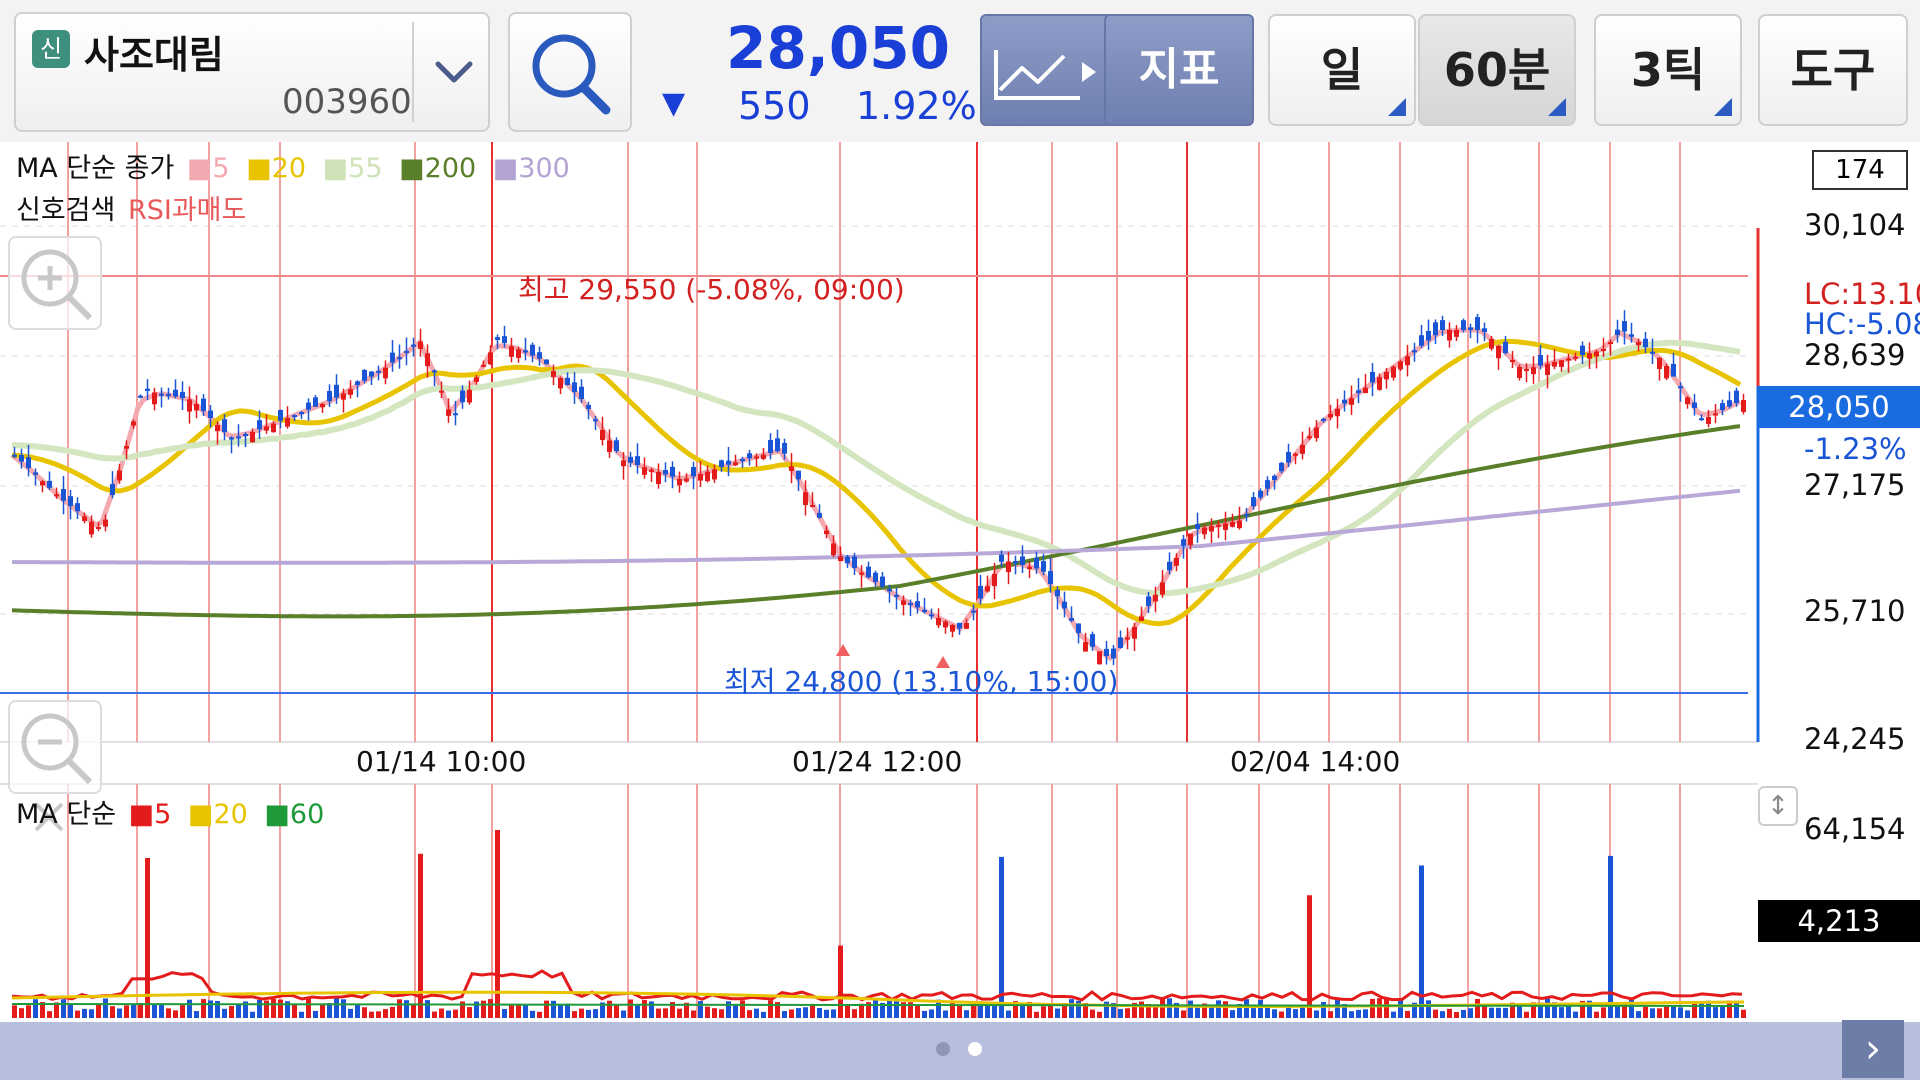 The height and width of the screenshot is (1080, 1920). I want to click on volume-ma-legend-20: ■20, so click(217, 814).